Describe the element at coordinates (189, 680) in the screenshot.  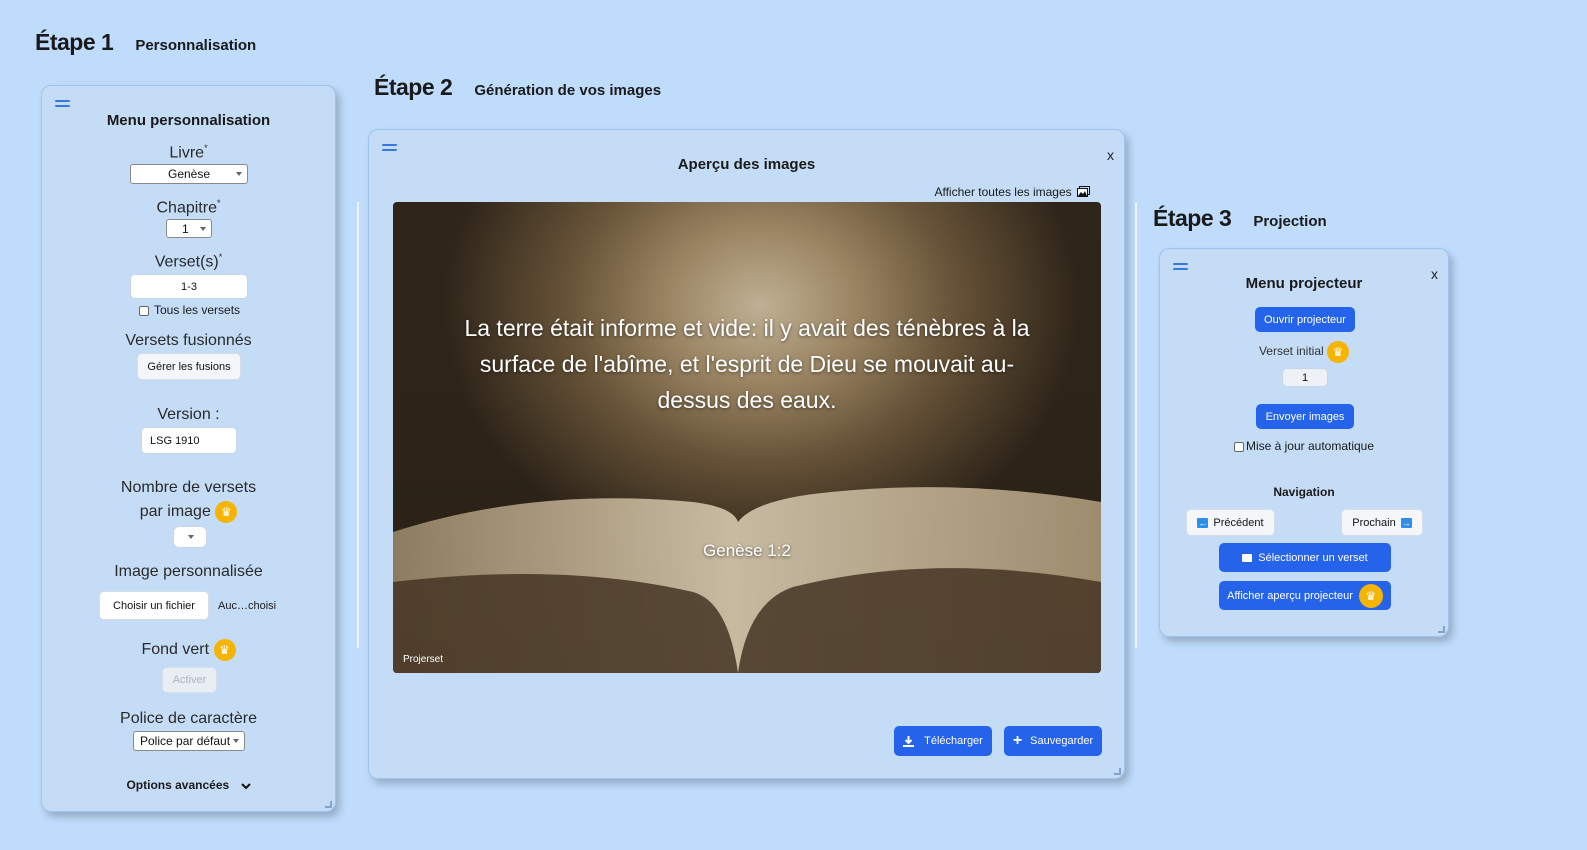
I see `activer-button: Activer` at that location.